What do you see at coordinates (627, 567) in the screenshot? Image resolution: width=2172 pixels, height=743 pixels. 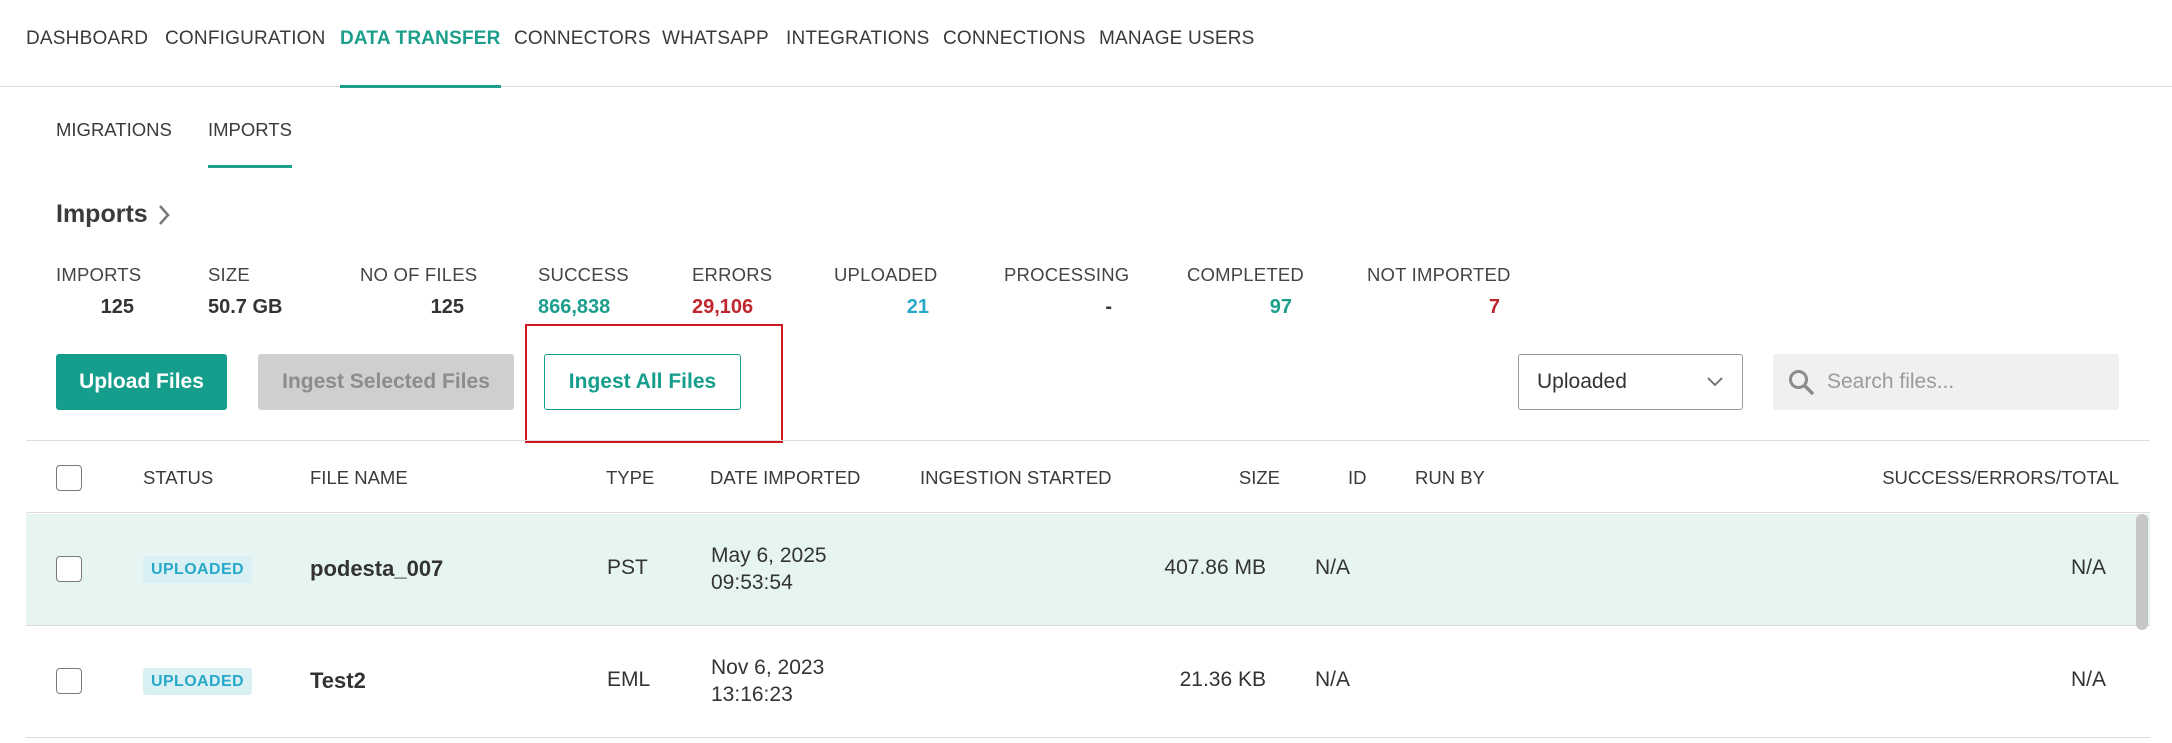 I see `file-type: PST` at bounding box center [627, 567].